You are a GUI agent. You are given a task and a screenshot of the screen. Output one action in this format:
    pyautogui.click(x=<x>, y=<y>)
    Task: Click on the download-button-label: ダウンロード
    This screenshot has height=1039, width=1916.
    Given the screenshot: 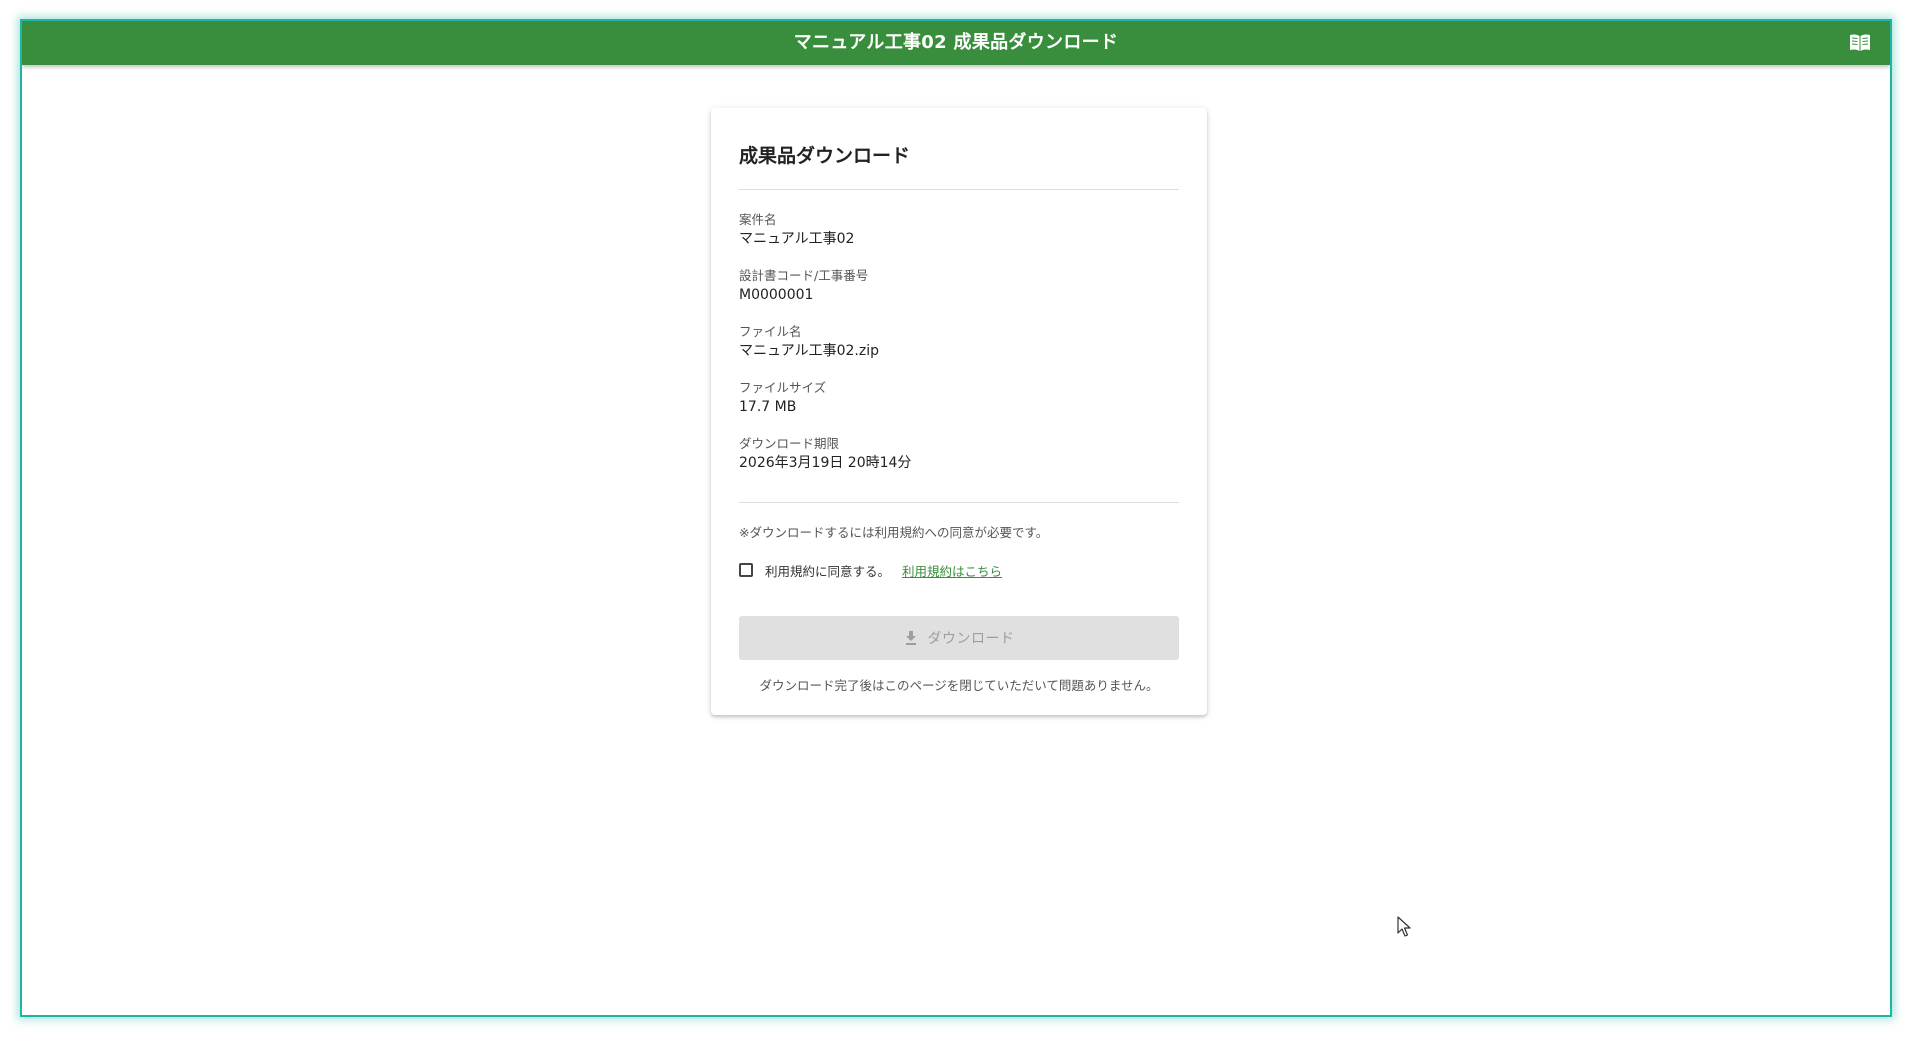 What is the action you would take?
    pyautogui.click(x=971, y=639)
    